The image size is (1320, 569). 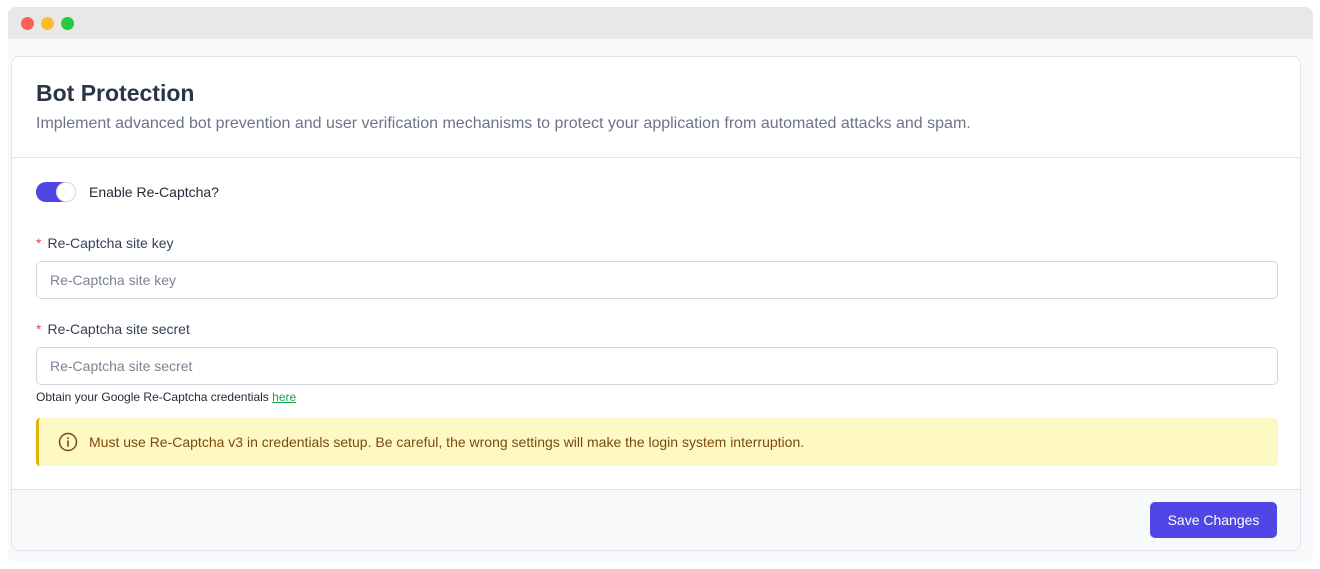 I want to click on credentials-link: here, so click(x=284, y=397).